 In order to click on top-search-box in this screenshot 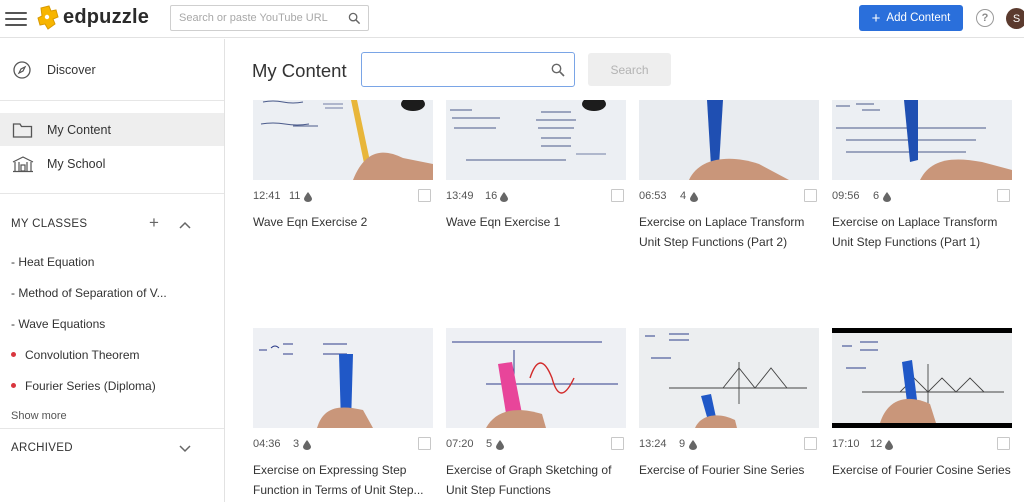, I will do `click(269, 18)`.